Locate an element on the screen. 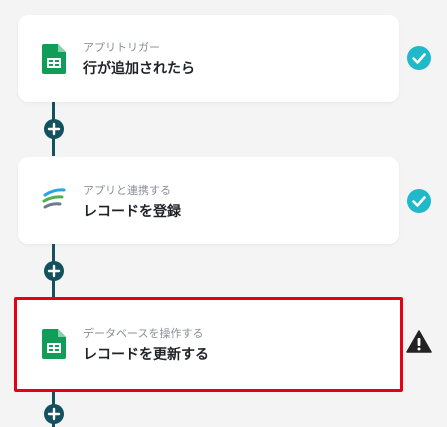 The height and width of the screenshot is (427, 447). step-subtitle: アプリと連携する is located at coordinates (127, 190).